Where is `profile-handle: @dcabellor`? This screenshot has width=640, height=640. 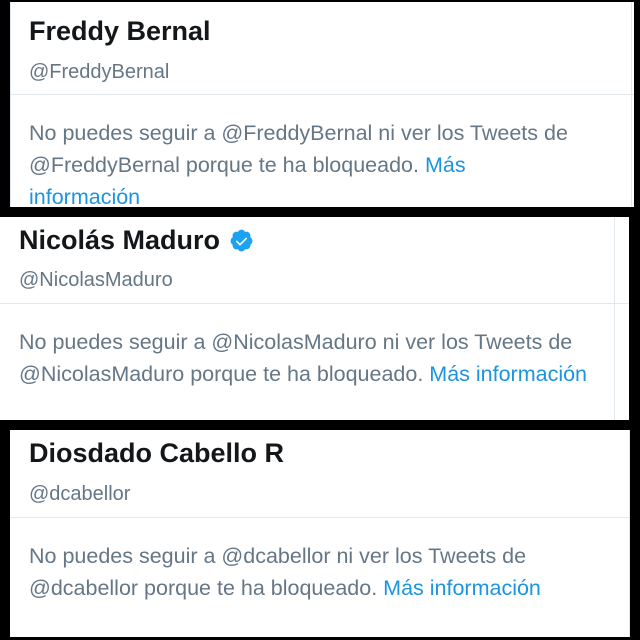
profile-handle: @dcabellor is located at coordinates (80, 494).